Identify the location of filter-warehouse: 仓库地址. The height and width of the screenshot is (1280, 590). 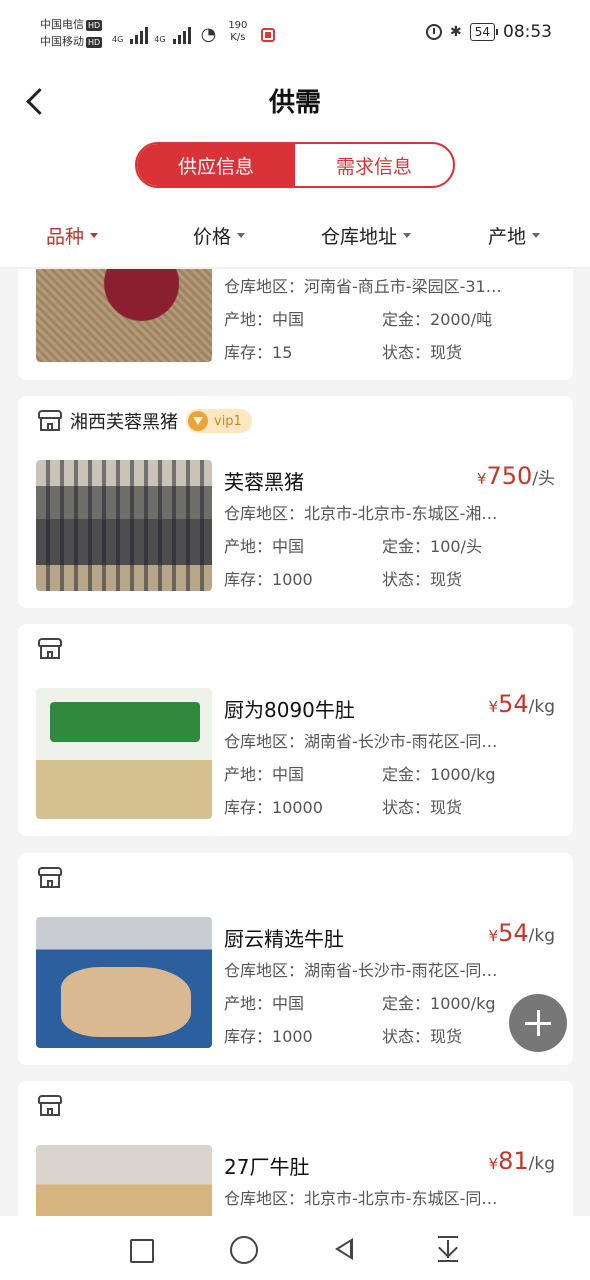
(366, 235).